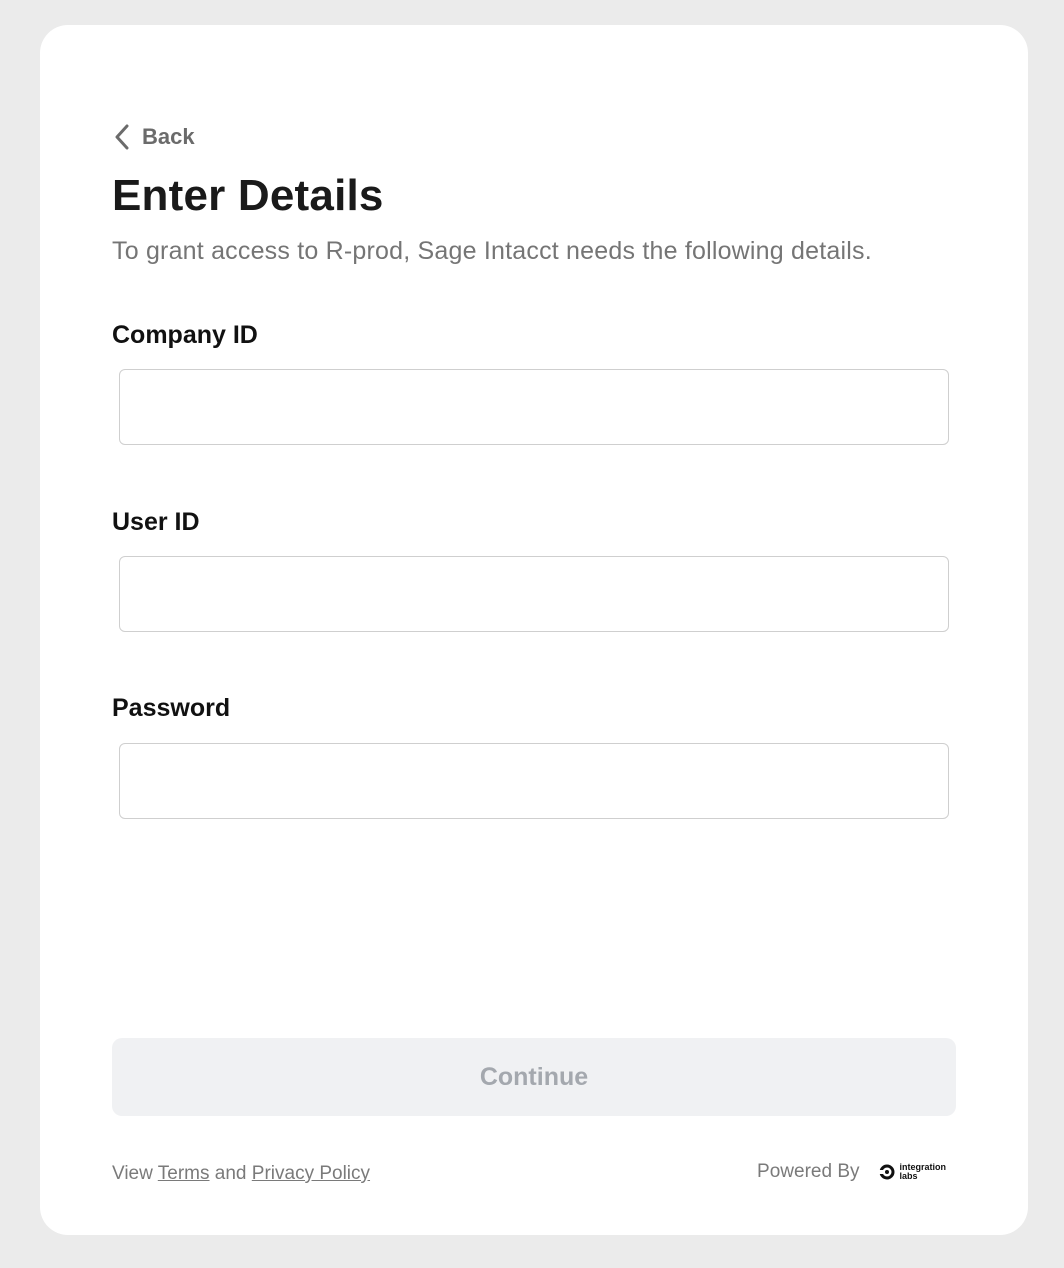 The image size is (1064, 1268). Describe the element at coordinates (122, 137) in the screenshot. I see `chevron-left-icon` at that location.